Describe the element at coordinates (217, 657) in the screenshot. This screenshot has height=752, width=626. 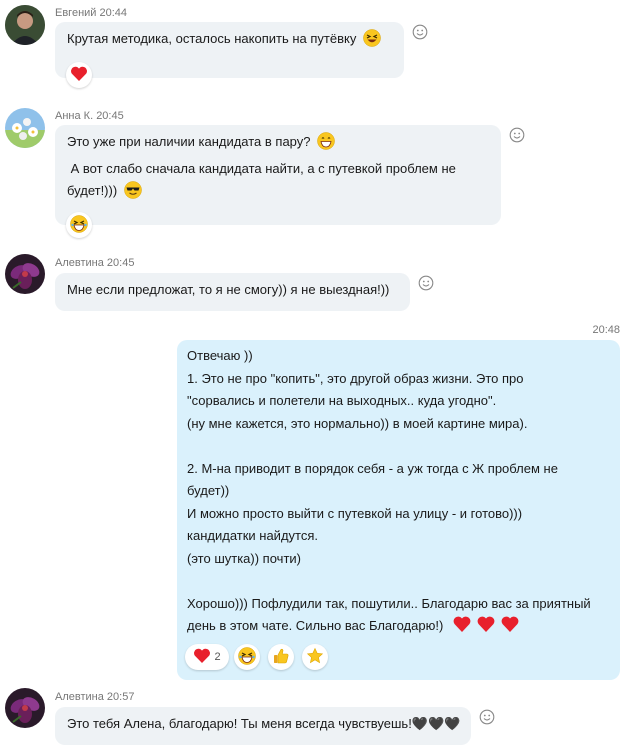
I see `reaction-count: 2` at that location.